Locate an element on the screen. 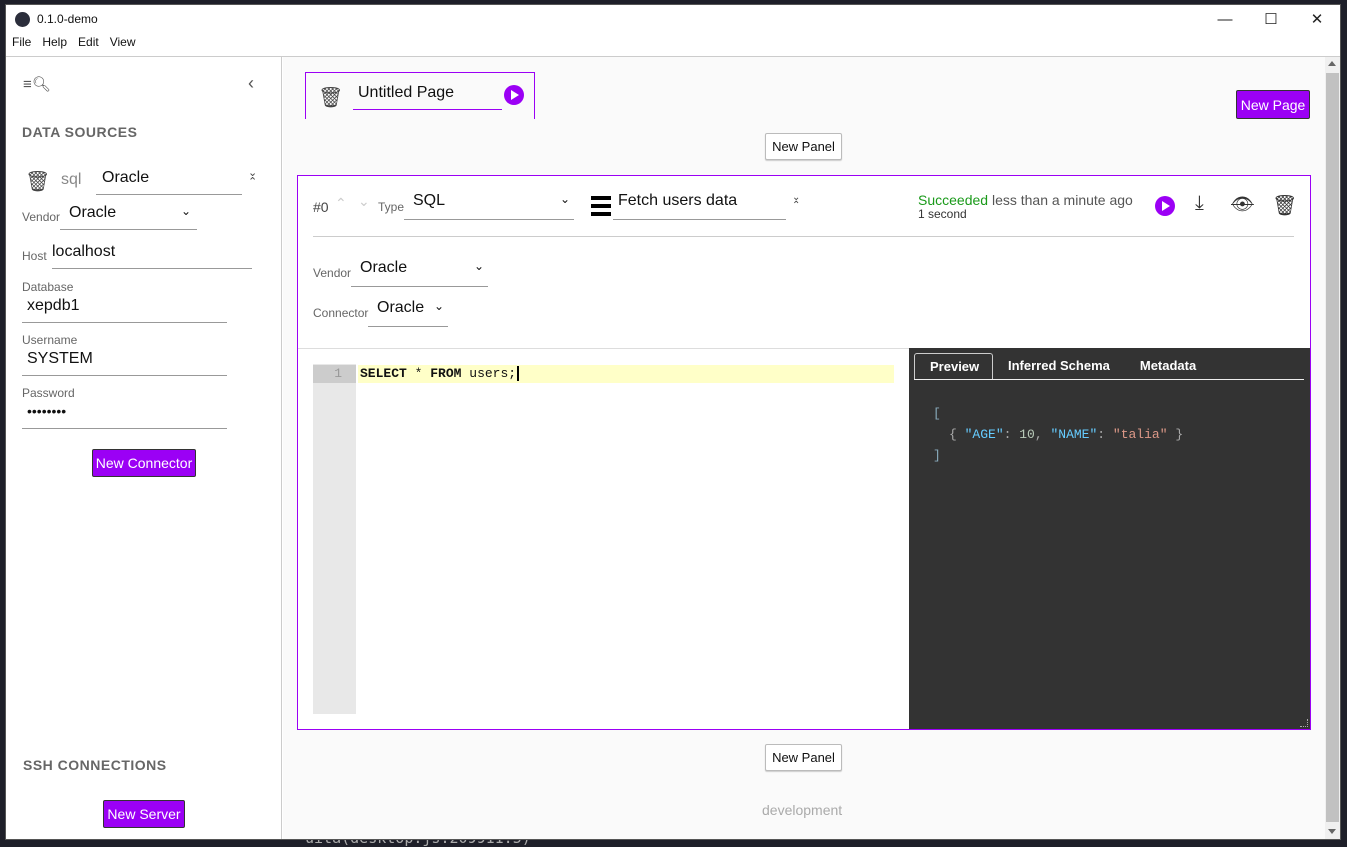 This screenshot has width=1347, height=847. code-table: users; is located at coordinates (493, 373).